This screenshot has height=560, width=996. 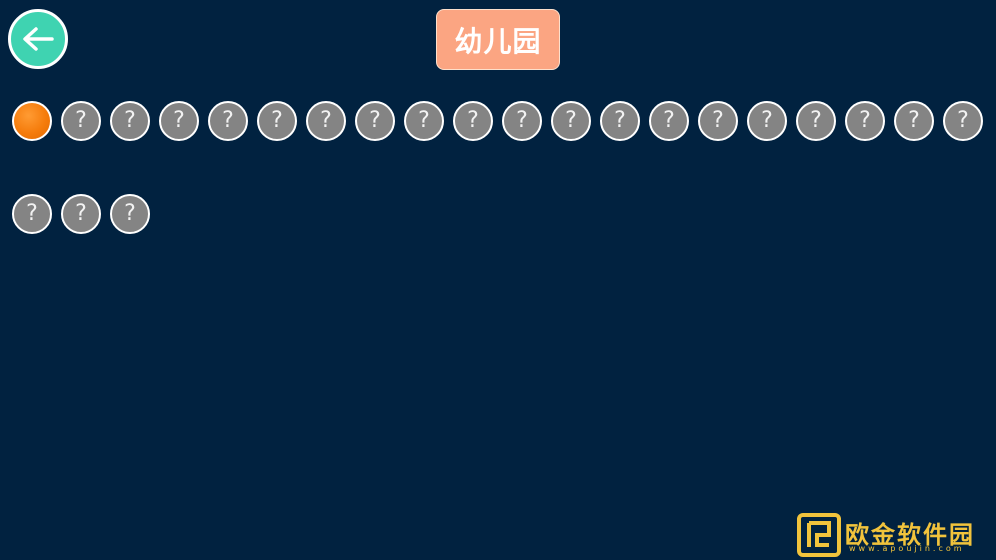 I want to click on level-button-3: ?, so click(x=130, y=121).